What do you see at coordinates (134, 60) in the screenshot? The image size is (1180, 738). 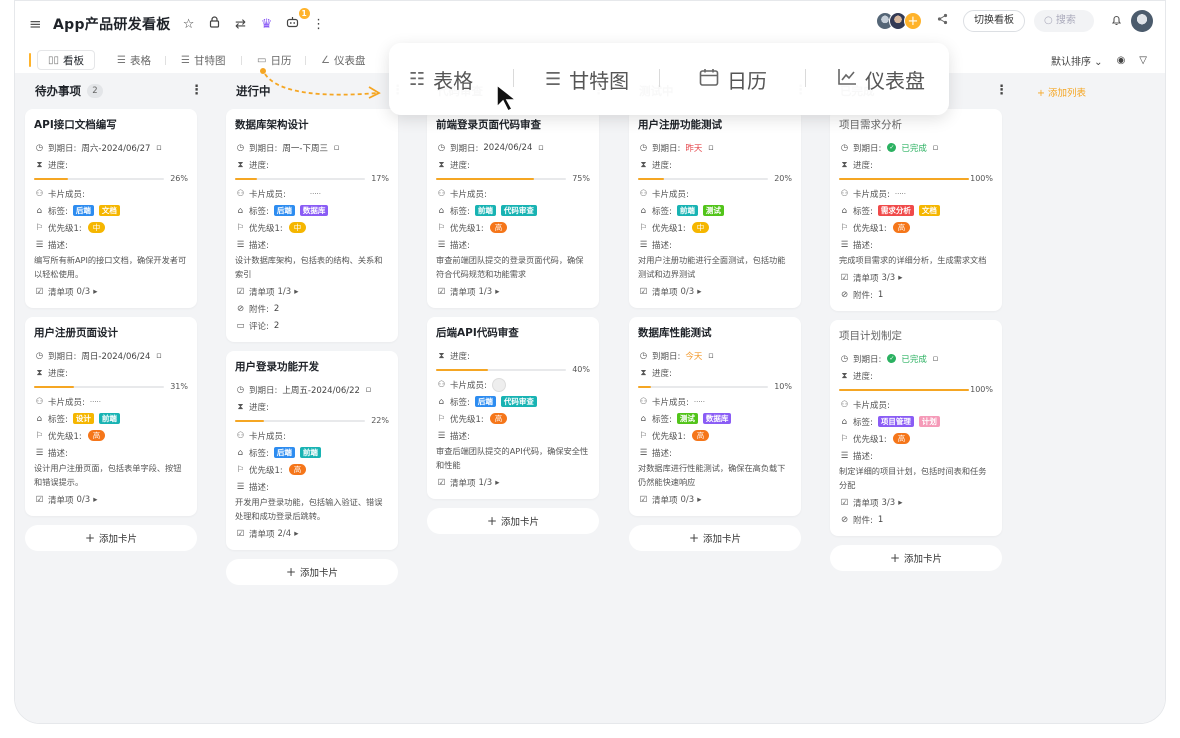 I see `tab-table: ☰ 表格` at bounding box center [134, 60].